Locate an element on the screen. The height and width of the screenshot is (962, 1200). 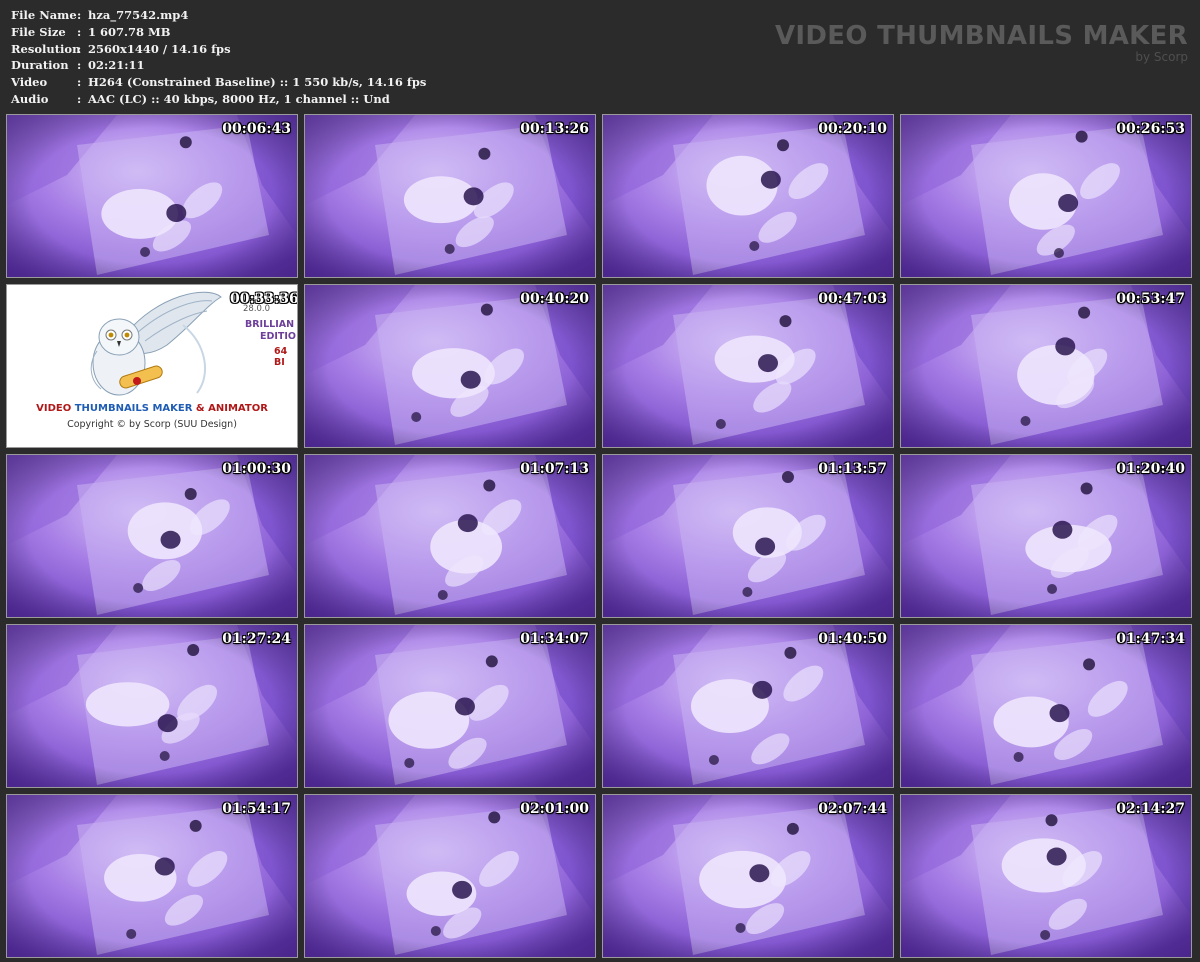
thumb-timestamp: 01:20:40 is located at coordinates (1150, 469).